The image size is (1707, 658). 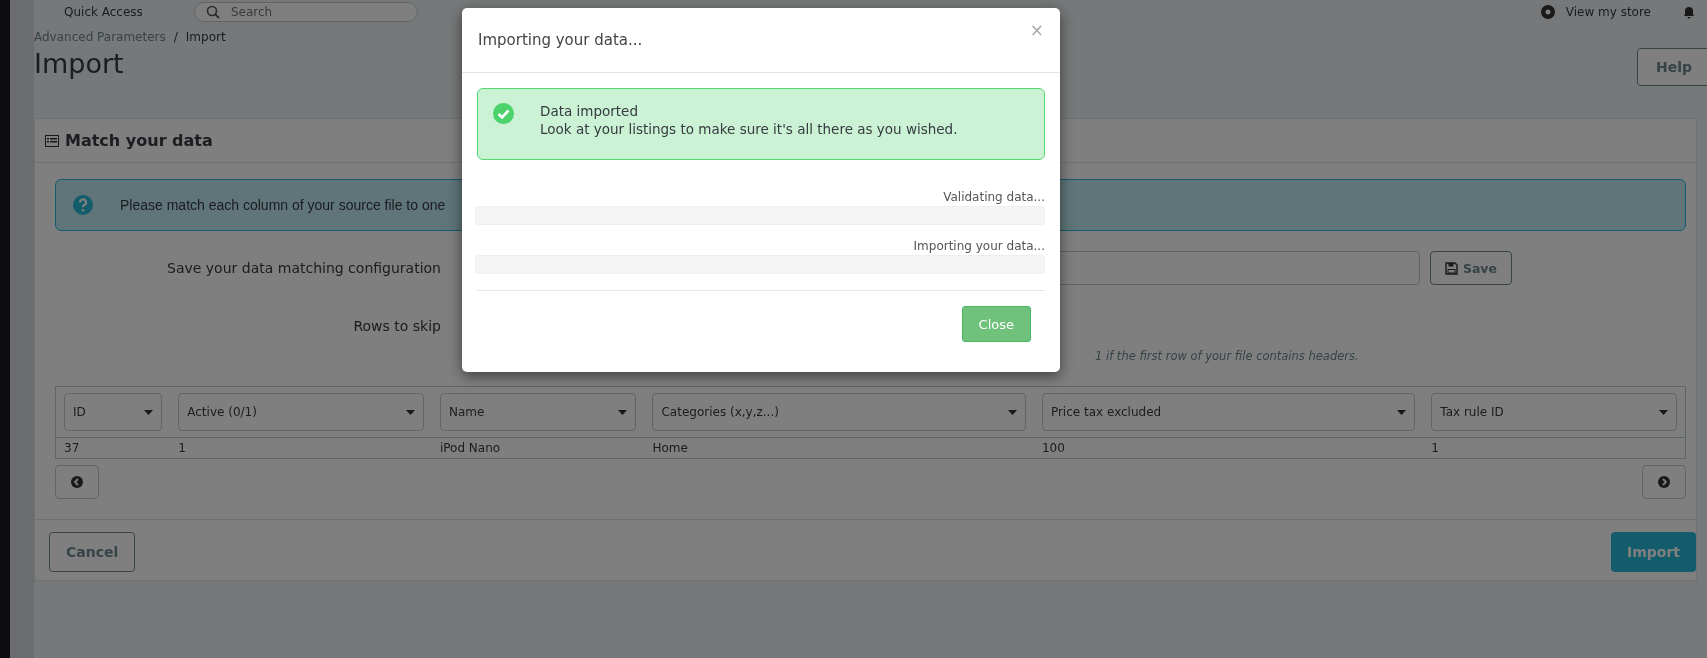 What do you see at coordinates (1470, 268) in the screenshot?
I see `save-button: Save` at bounding box center [1470, 268].